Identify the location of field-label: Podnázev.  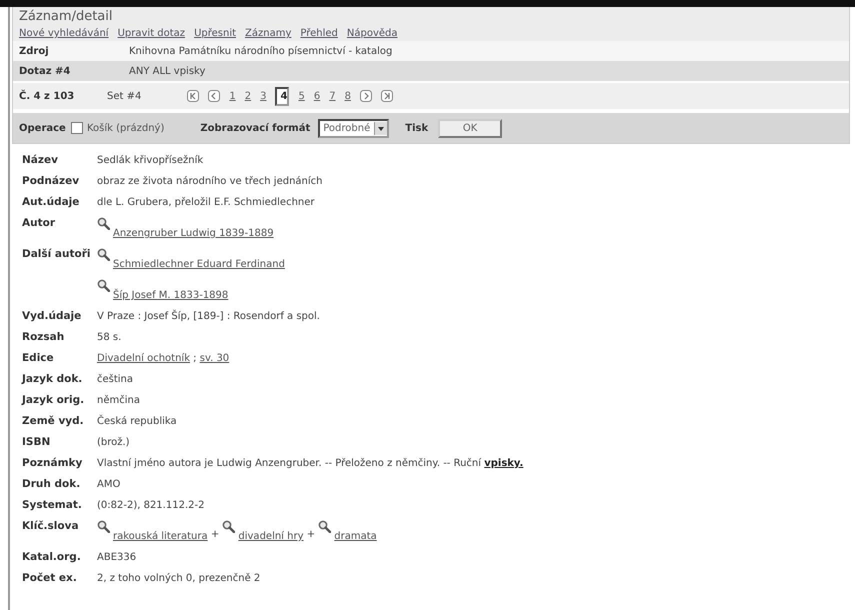
(51, 181).